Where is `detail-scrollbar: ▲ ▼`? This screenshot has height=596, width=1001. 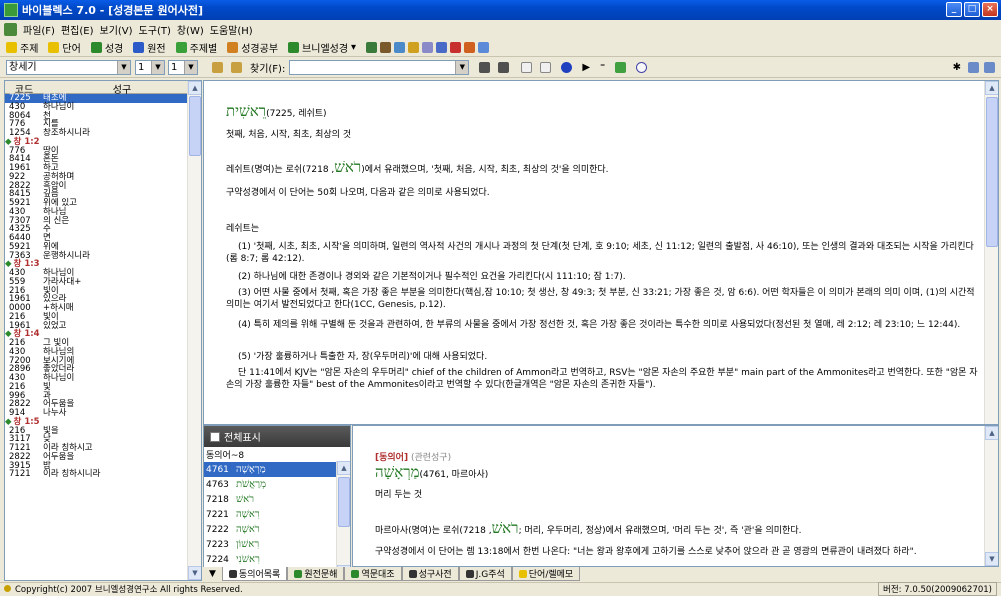 detail-scrollbar: ▲ ▼ is located at coordinates (991, 496).